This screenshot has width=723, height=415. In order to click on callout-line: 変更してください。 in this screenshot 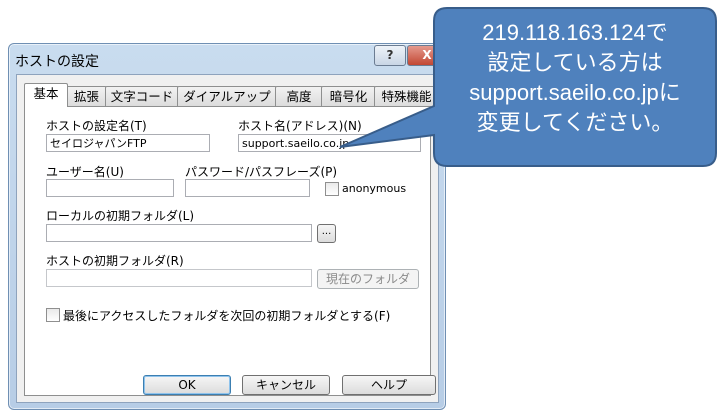, I will do `click(575, 122)`.